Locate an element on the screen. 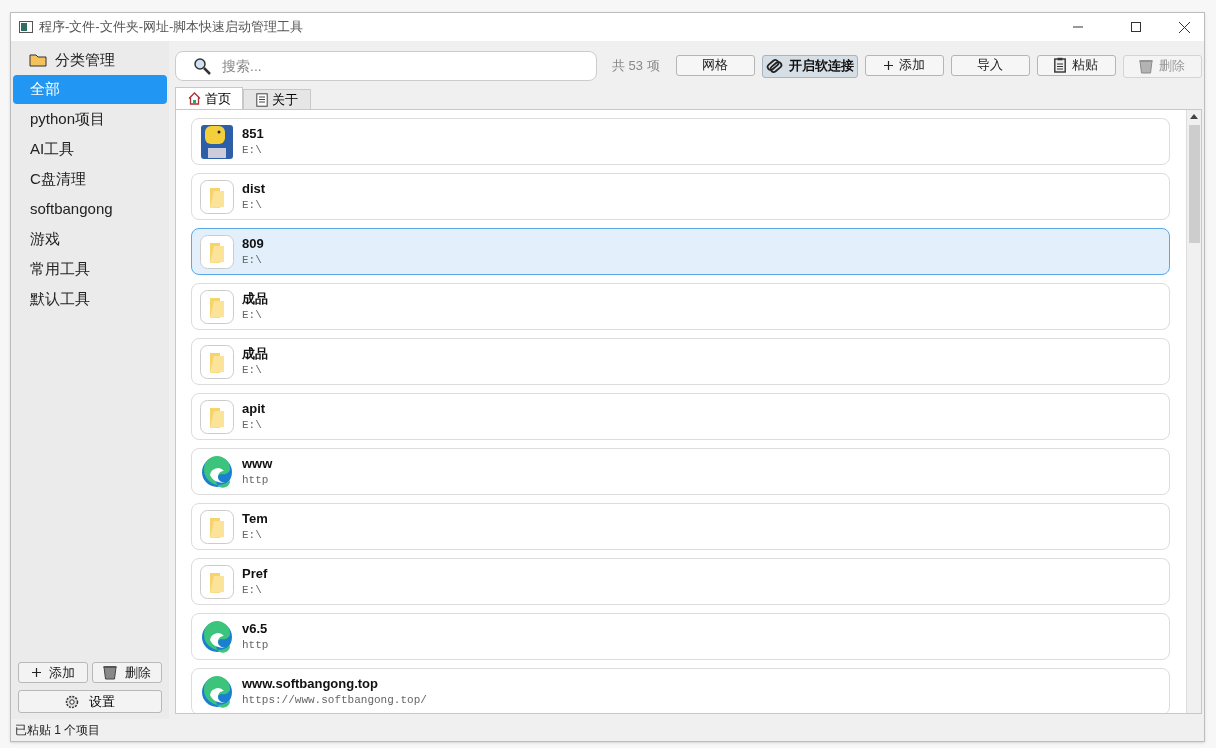 The image size is (1216, 748). category-item: 默认工具 is located at coordinates (90, 299).